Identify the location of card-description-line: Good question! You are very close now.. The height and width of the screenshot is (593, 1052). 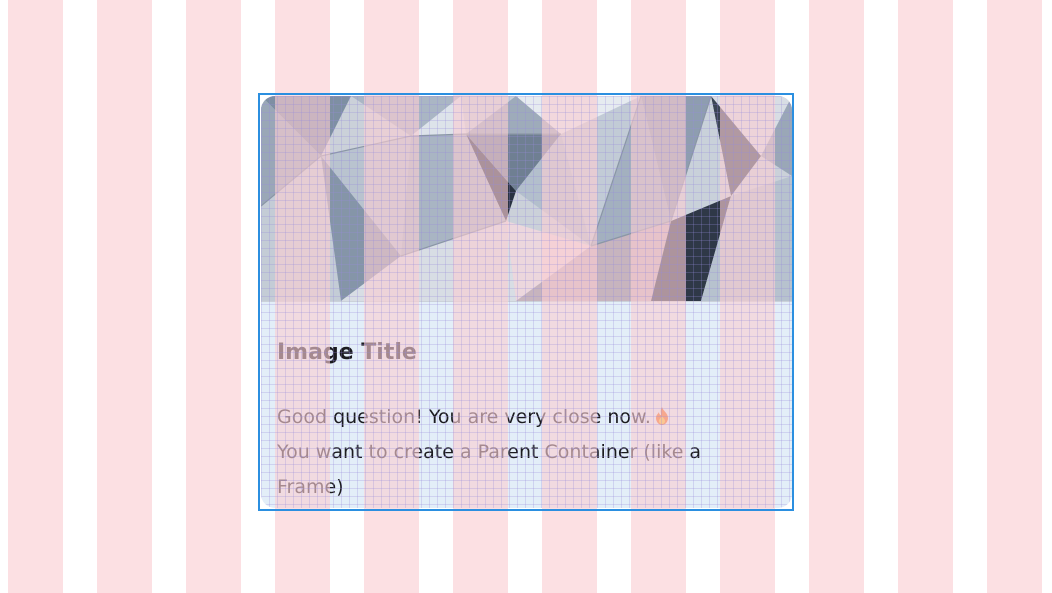
(517, 417).